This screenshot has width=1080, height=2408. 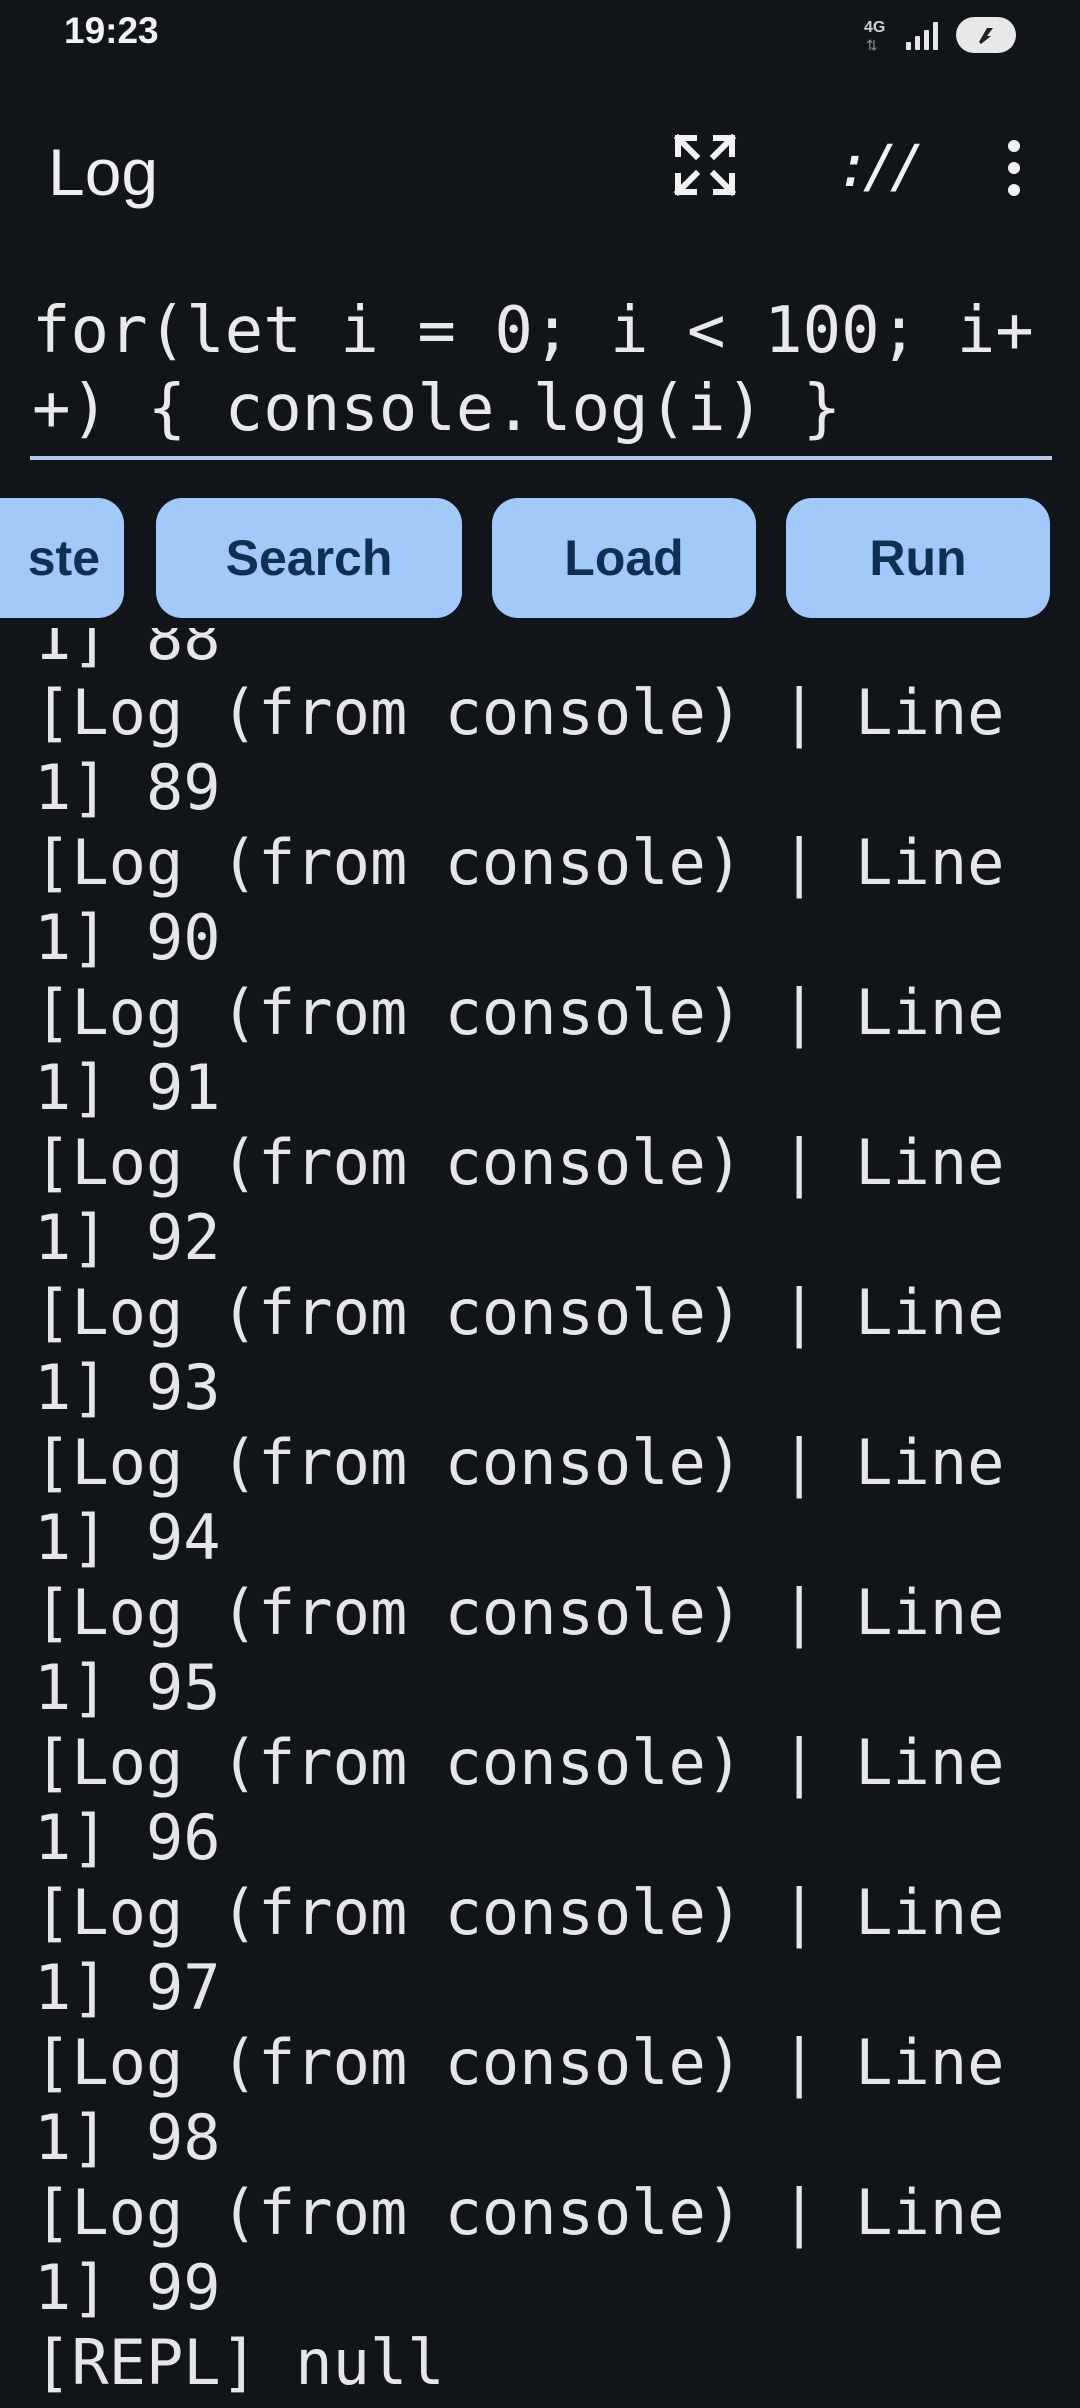 What do you see at coordinates (127, 2137) in the screenshot?
I see `log-line: 1] 98` at bounding box center [127, 2137].